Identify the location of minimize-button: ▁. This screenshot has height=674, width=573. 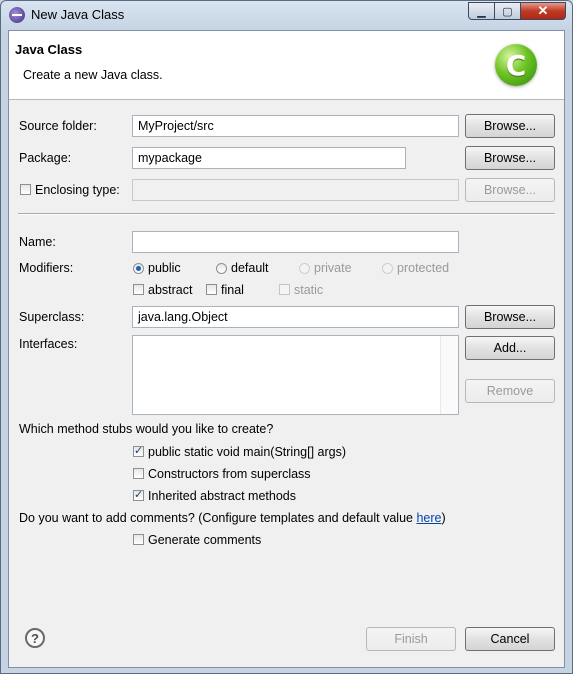
(481, 11).